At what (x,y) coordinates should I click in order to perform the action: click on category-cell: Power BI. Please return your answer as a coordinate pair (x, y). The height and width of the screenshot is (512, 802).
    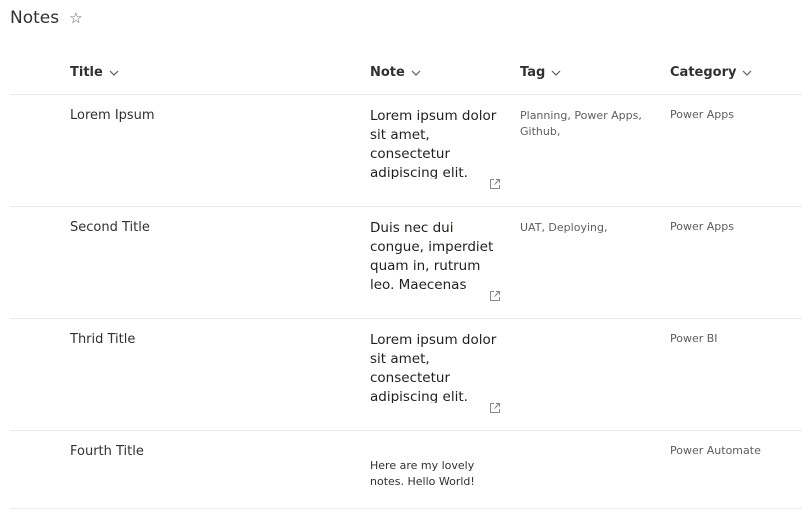
    Looking at the image, I should click on (694, 338).